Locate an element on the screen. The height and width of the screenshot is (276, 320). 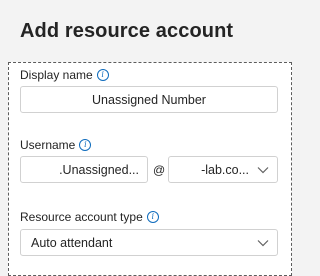
dialog-title: Add resource account is located at coordinates (127, 31).